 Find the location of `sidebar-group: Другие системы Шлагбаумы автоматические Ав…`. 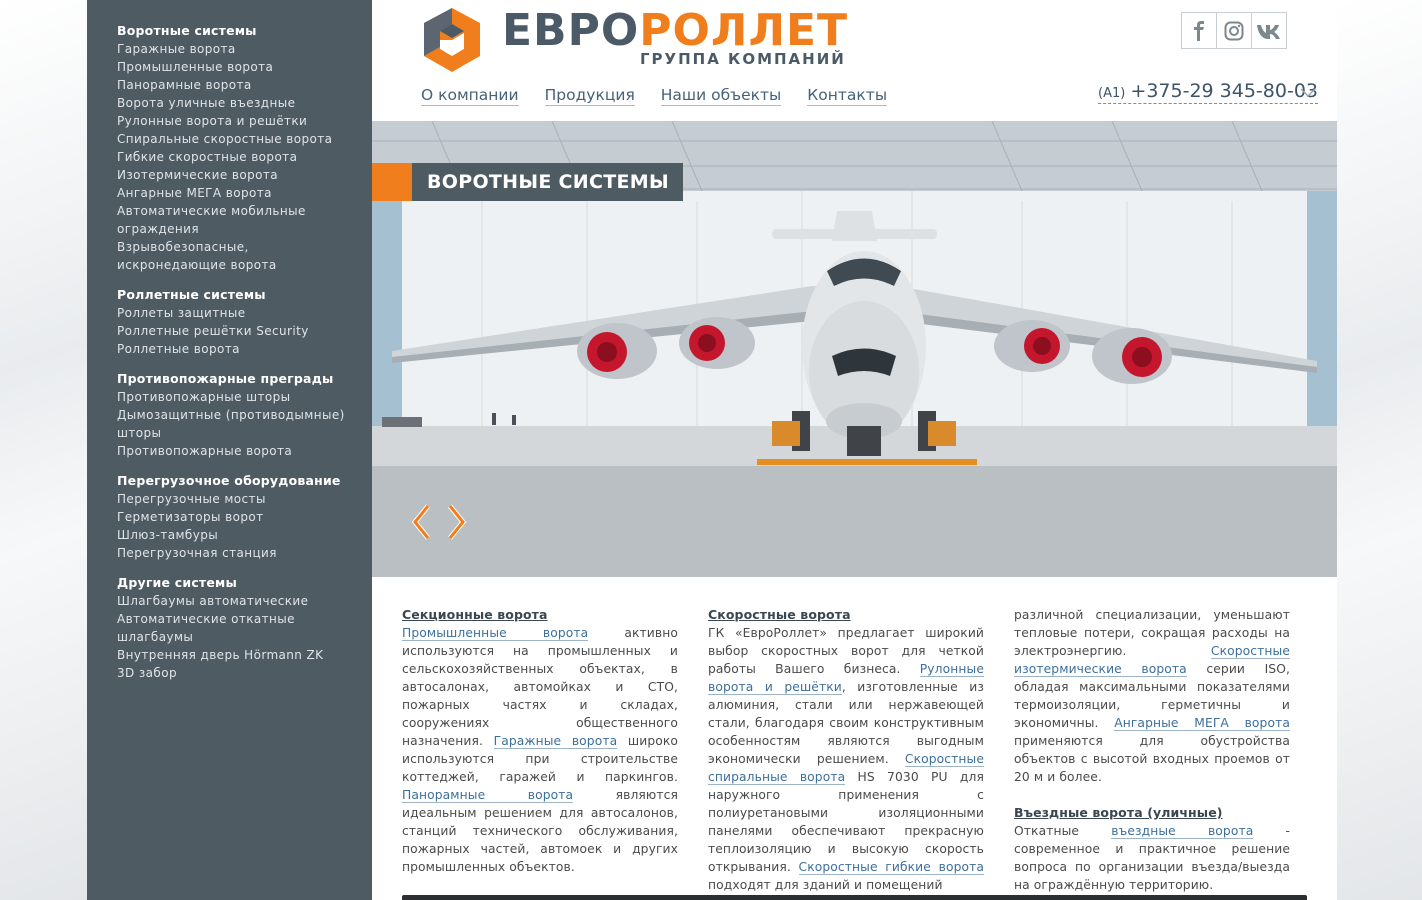

sidebar-group: Другие системы Шлагбаумы автоматические Ав… is located at coordinates (244, 628).